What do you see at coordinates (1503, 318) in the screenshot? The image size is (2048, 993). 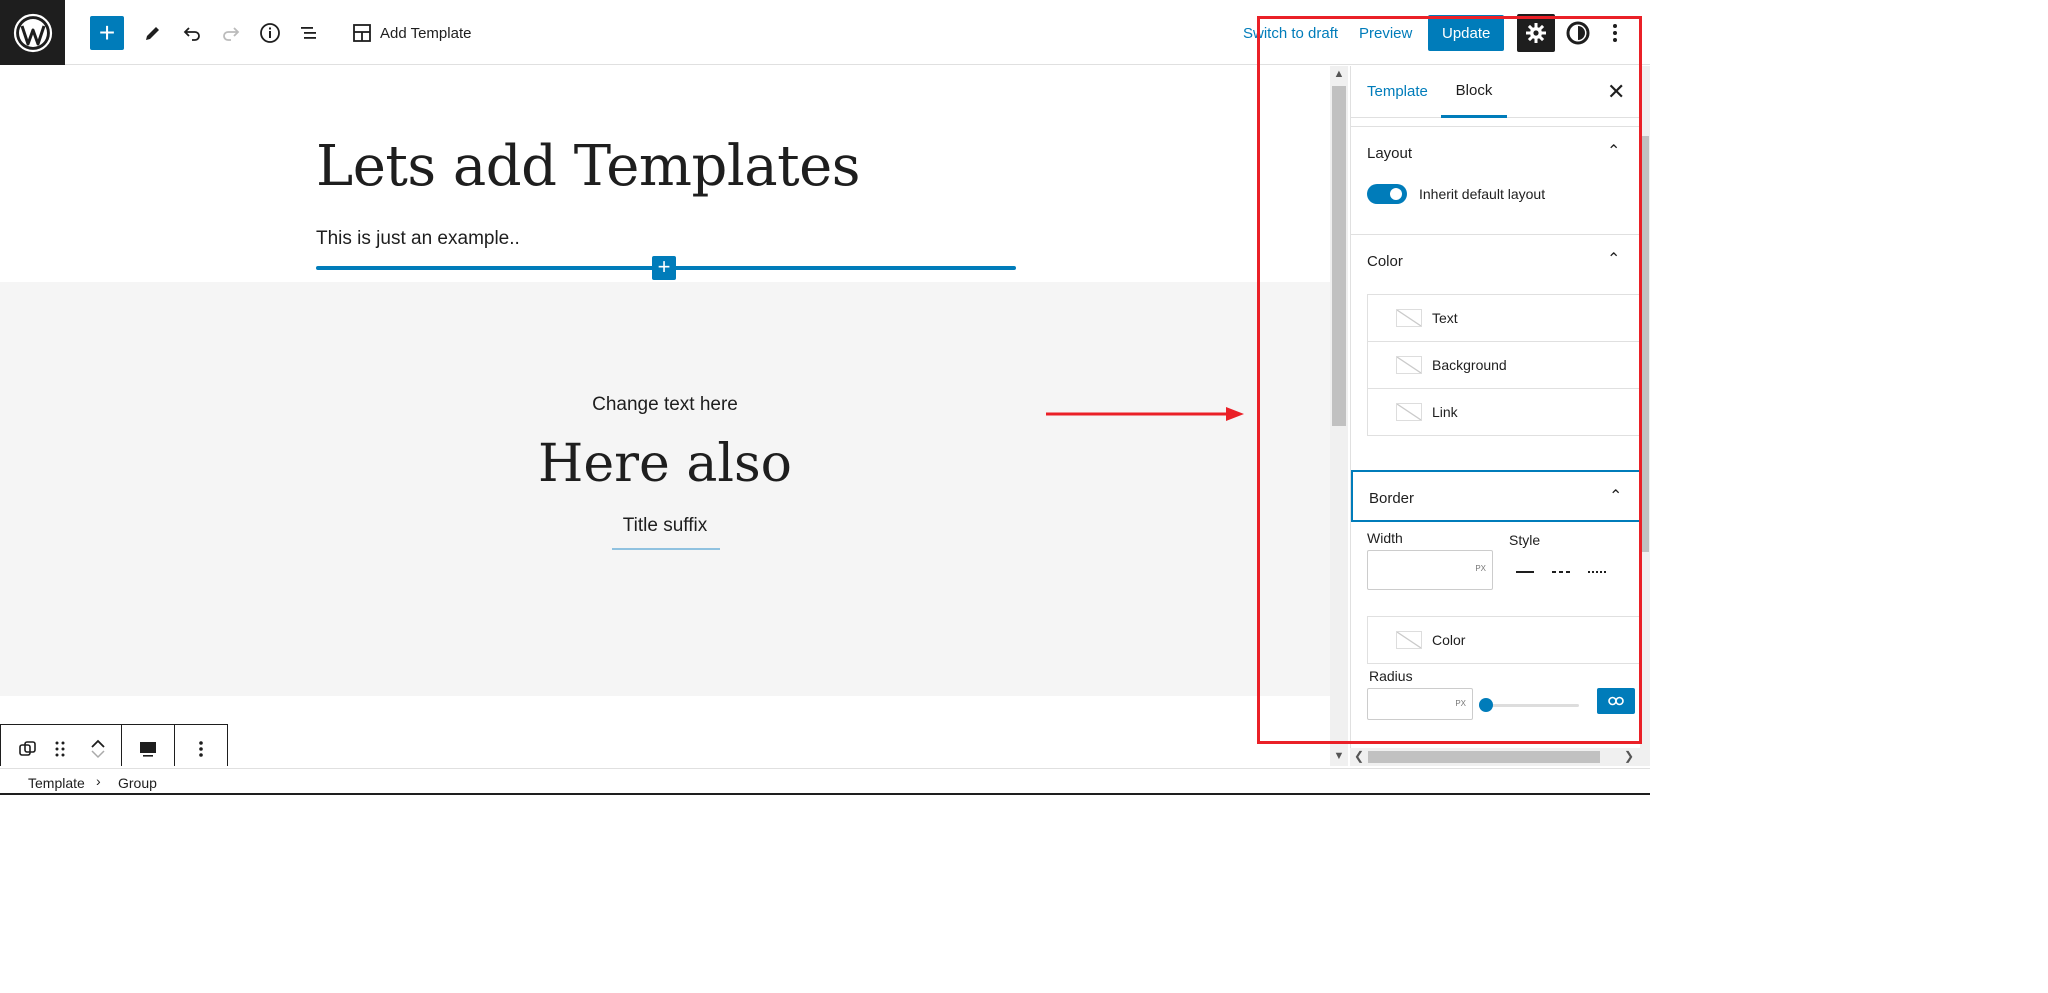 I see `color-item-text: Text` at bounding box center [1503, 318].